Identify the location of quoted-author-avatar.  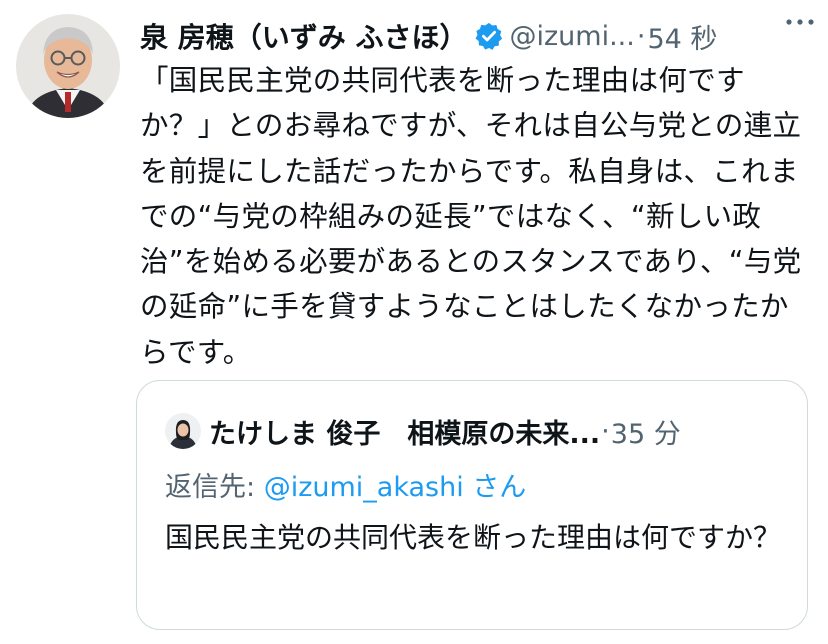
(183, 431).